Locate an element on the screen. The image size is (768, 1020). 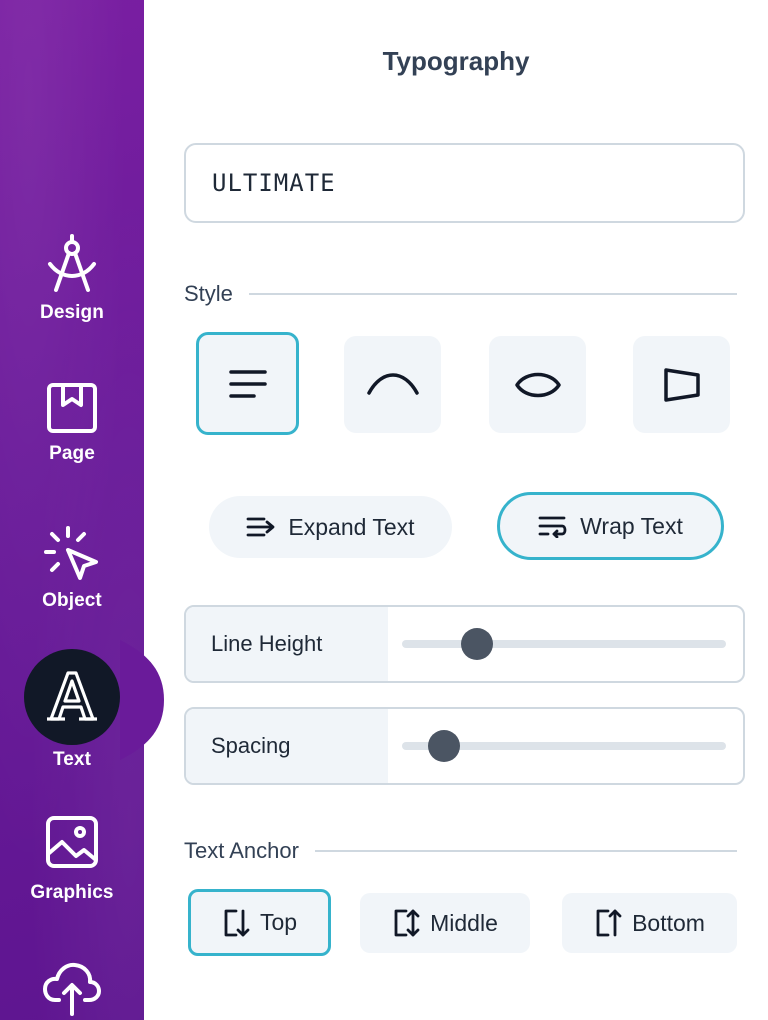
sidebar-item-label: Design is located at coordinates (72, 312).